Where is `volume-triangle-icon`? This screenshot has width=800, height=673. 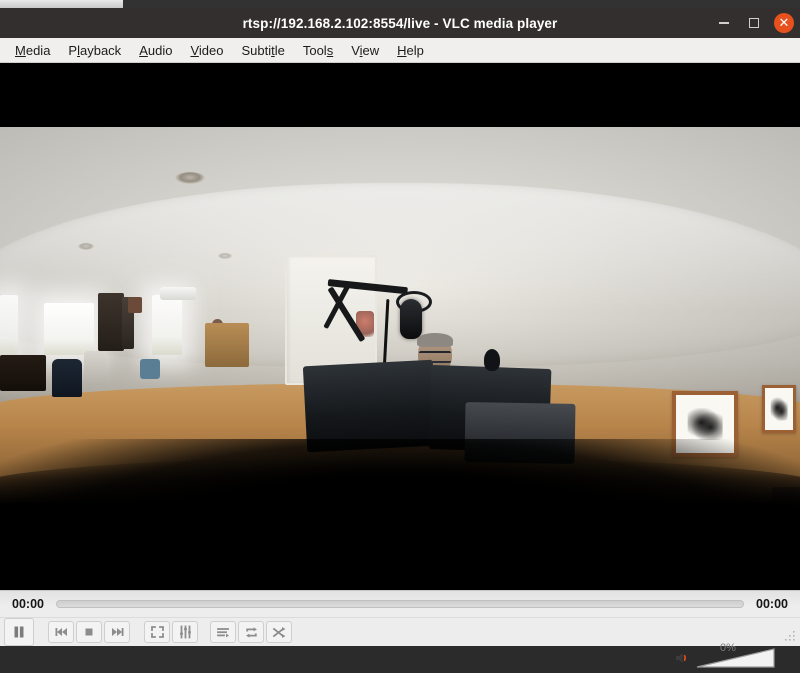
volume-triangle-icon is located at coordinates (735, 658).